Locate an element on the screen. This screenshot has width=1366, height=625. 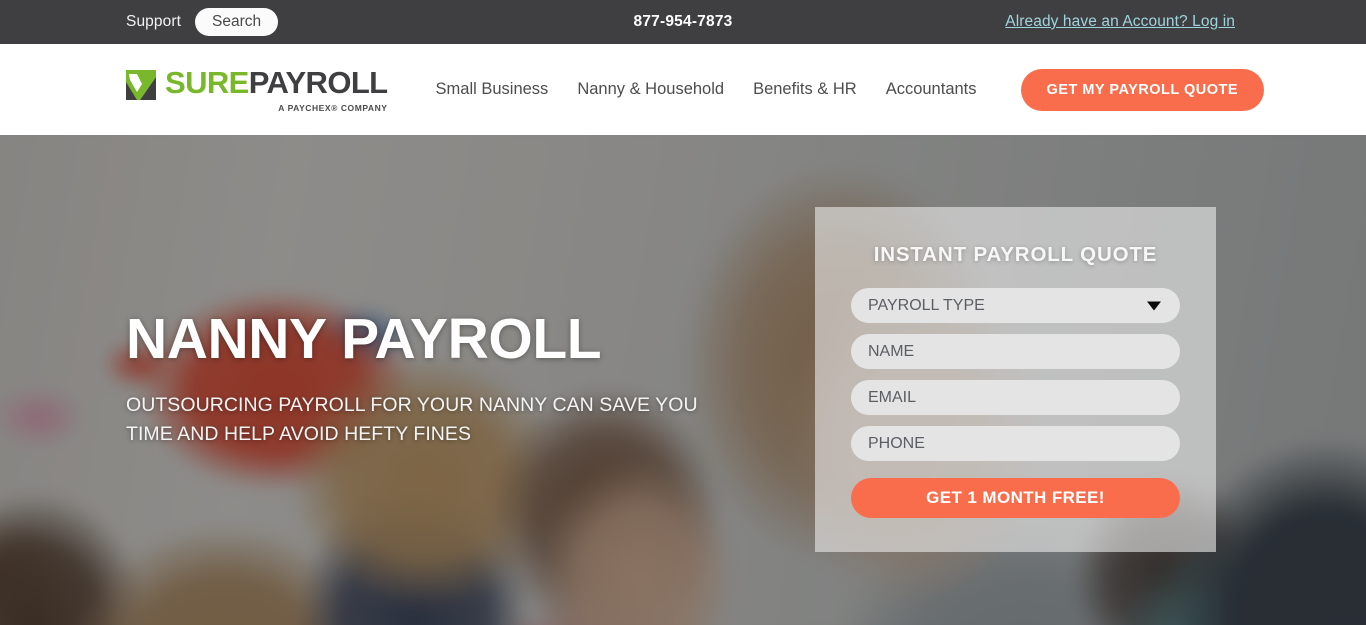
checkmark-logo-icon is located at coordinates (141, 84).